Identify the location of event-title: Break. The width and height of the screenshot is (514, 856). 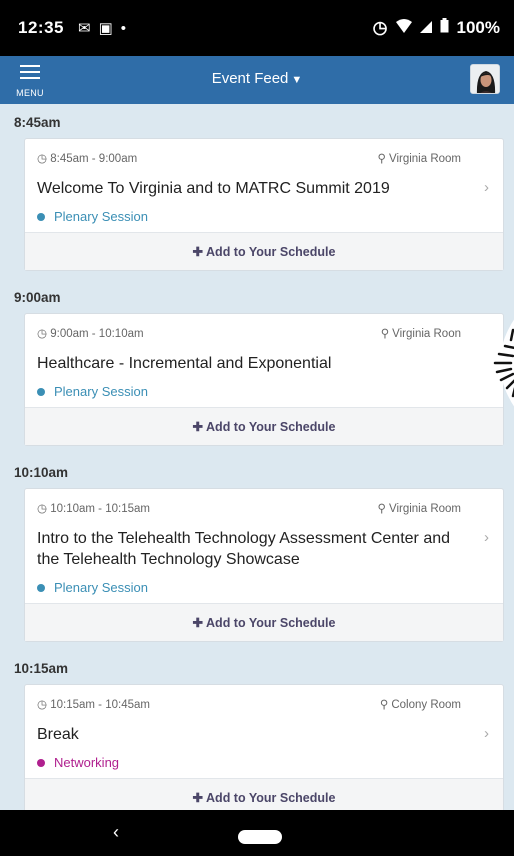
(58, 734).